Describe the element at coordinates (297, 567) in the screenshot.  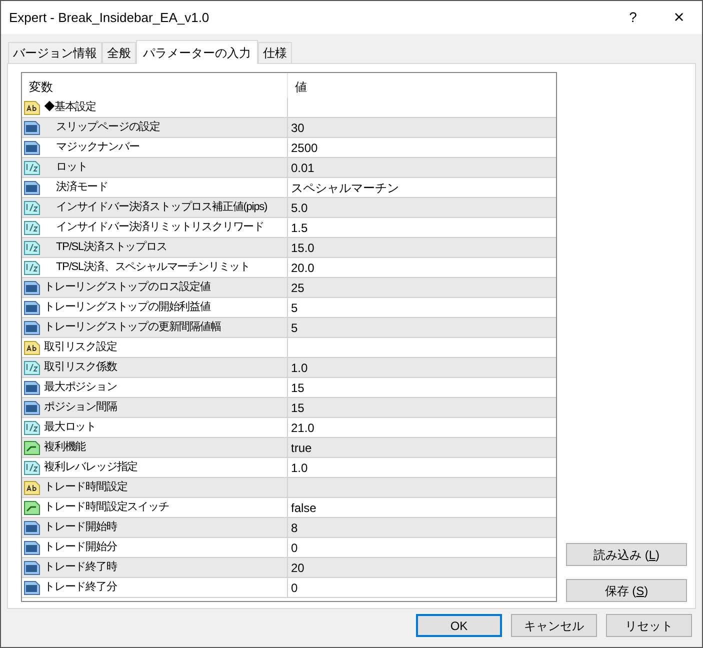
I see `parameter-value: 20` at that location.